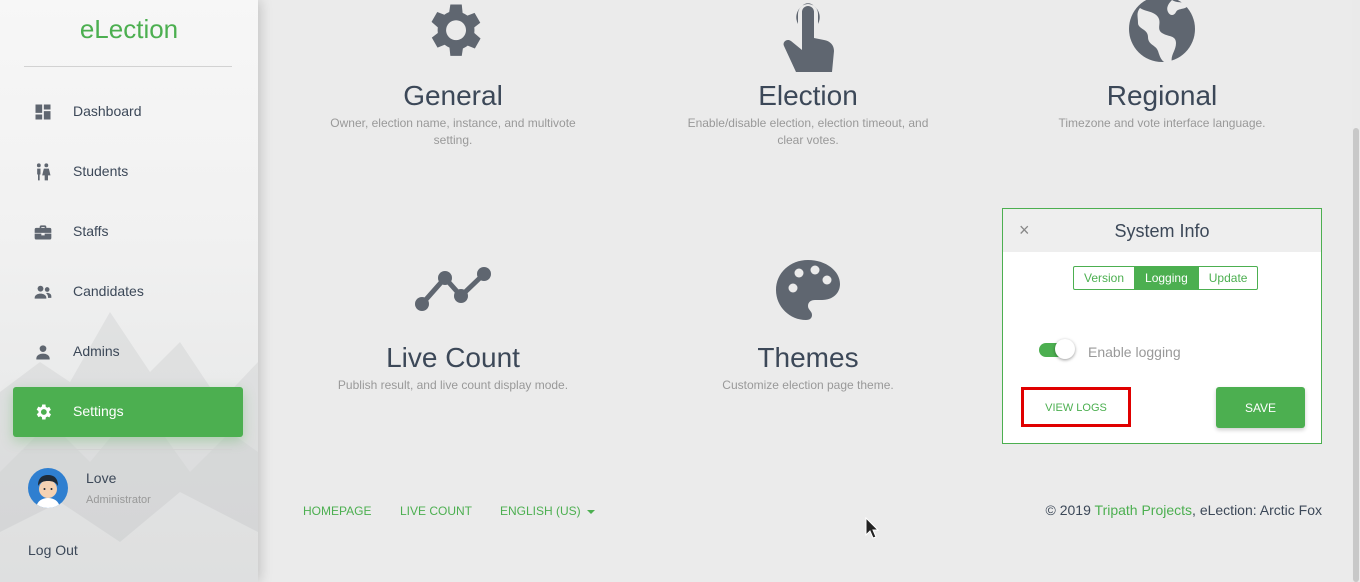  I want to click on save-button: SAVE, so click(1260, 407).